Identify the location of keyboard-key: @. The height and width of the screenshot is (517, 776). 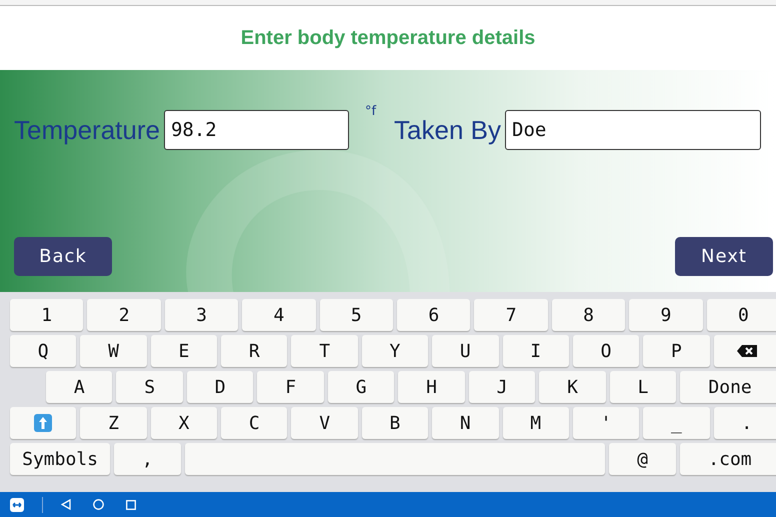
(642, 459).